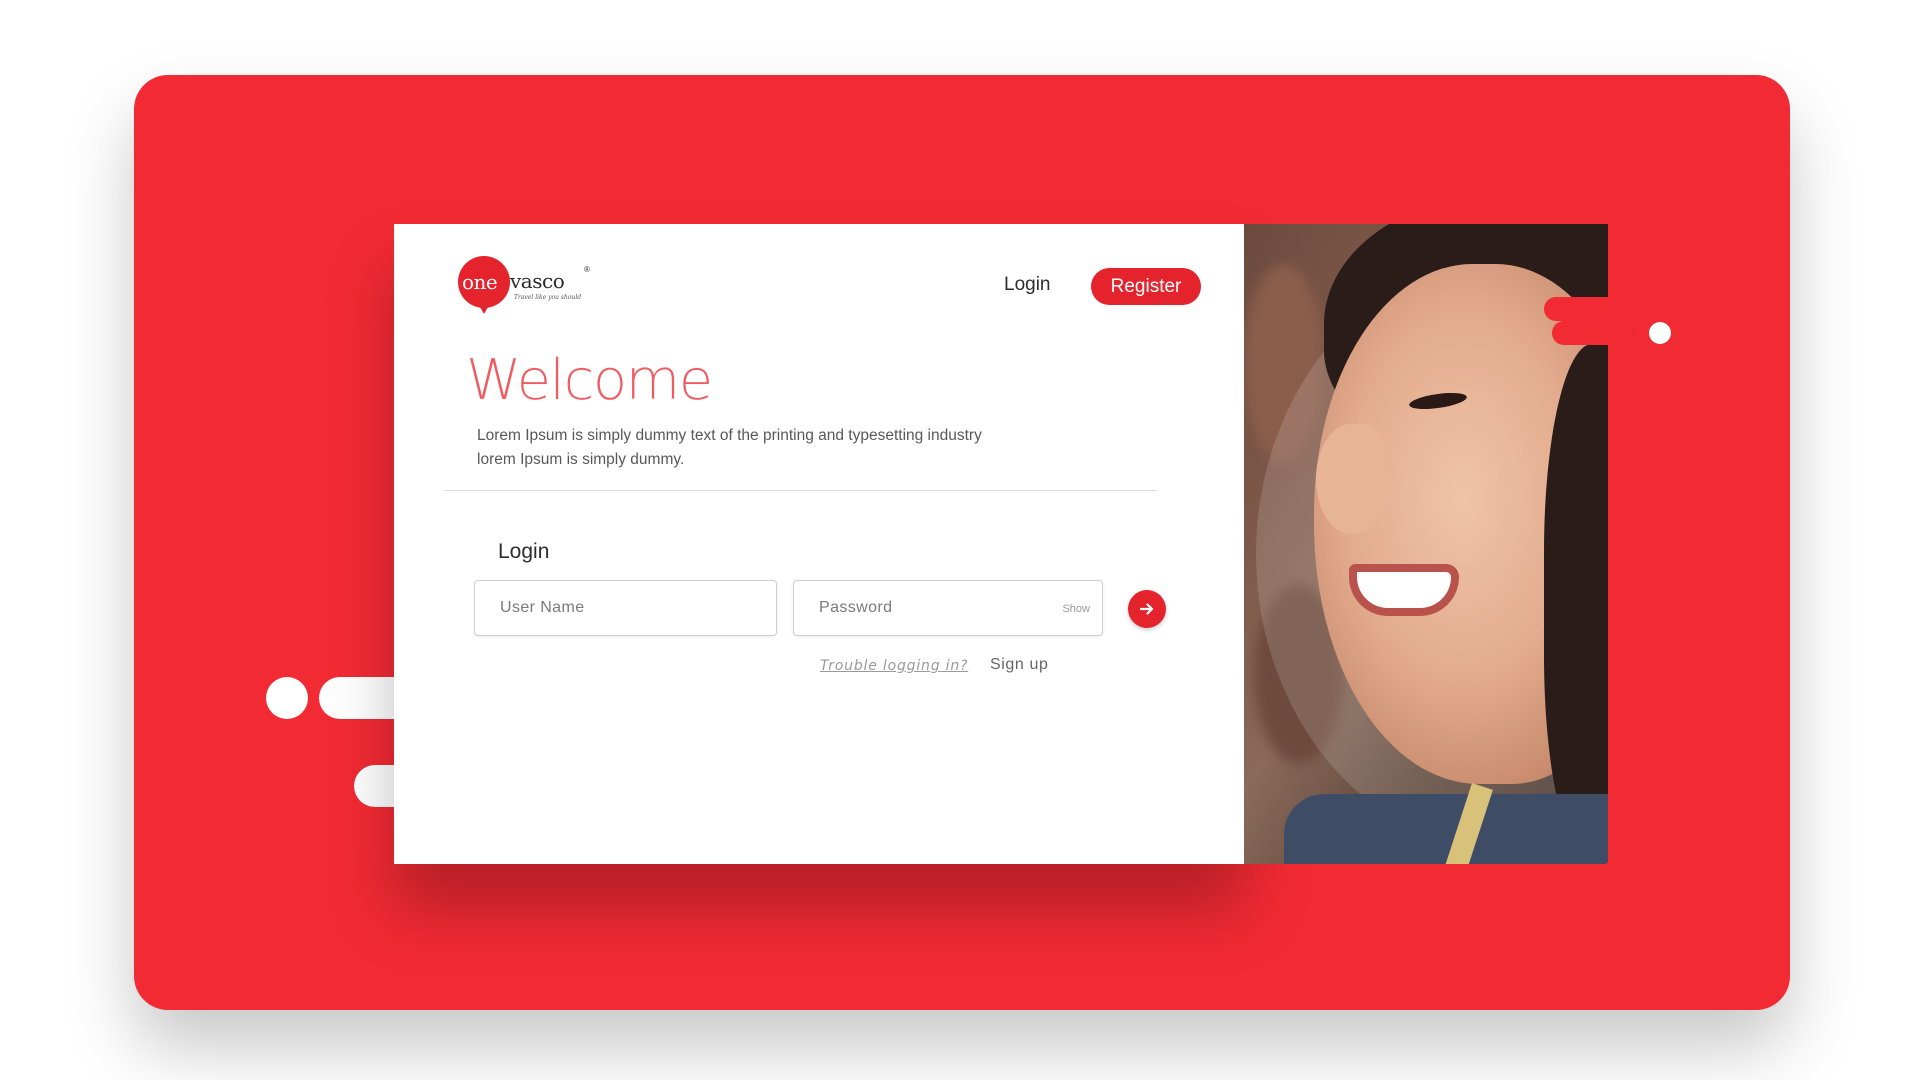 This screenshot has height=1080, width=1920. Describe the element at coordinates (800, 490) in the screenshot. I see `section-divider` at that location.